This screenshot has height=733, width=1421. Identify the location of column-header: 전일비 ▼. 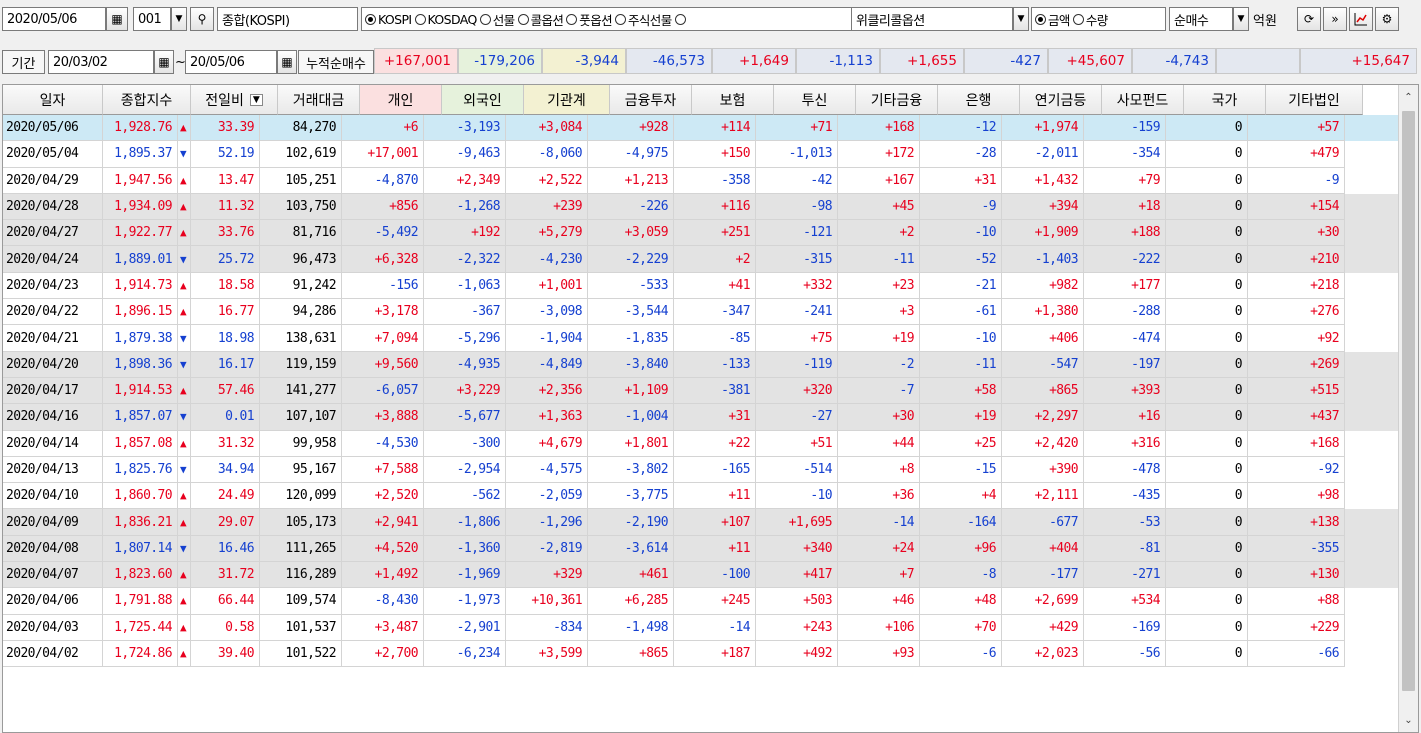
(234, 100).